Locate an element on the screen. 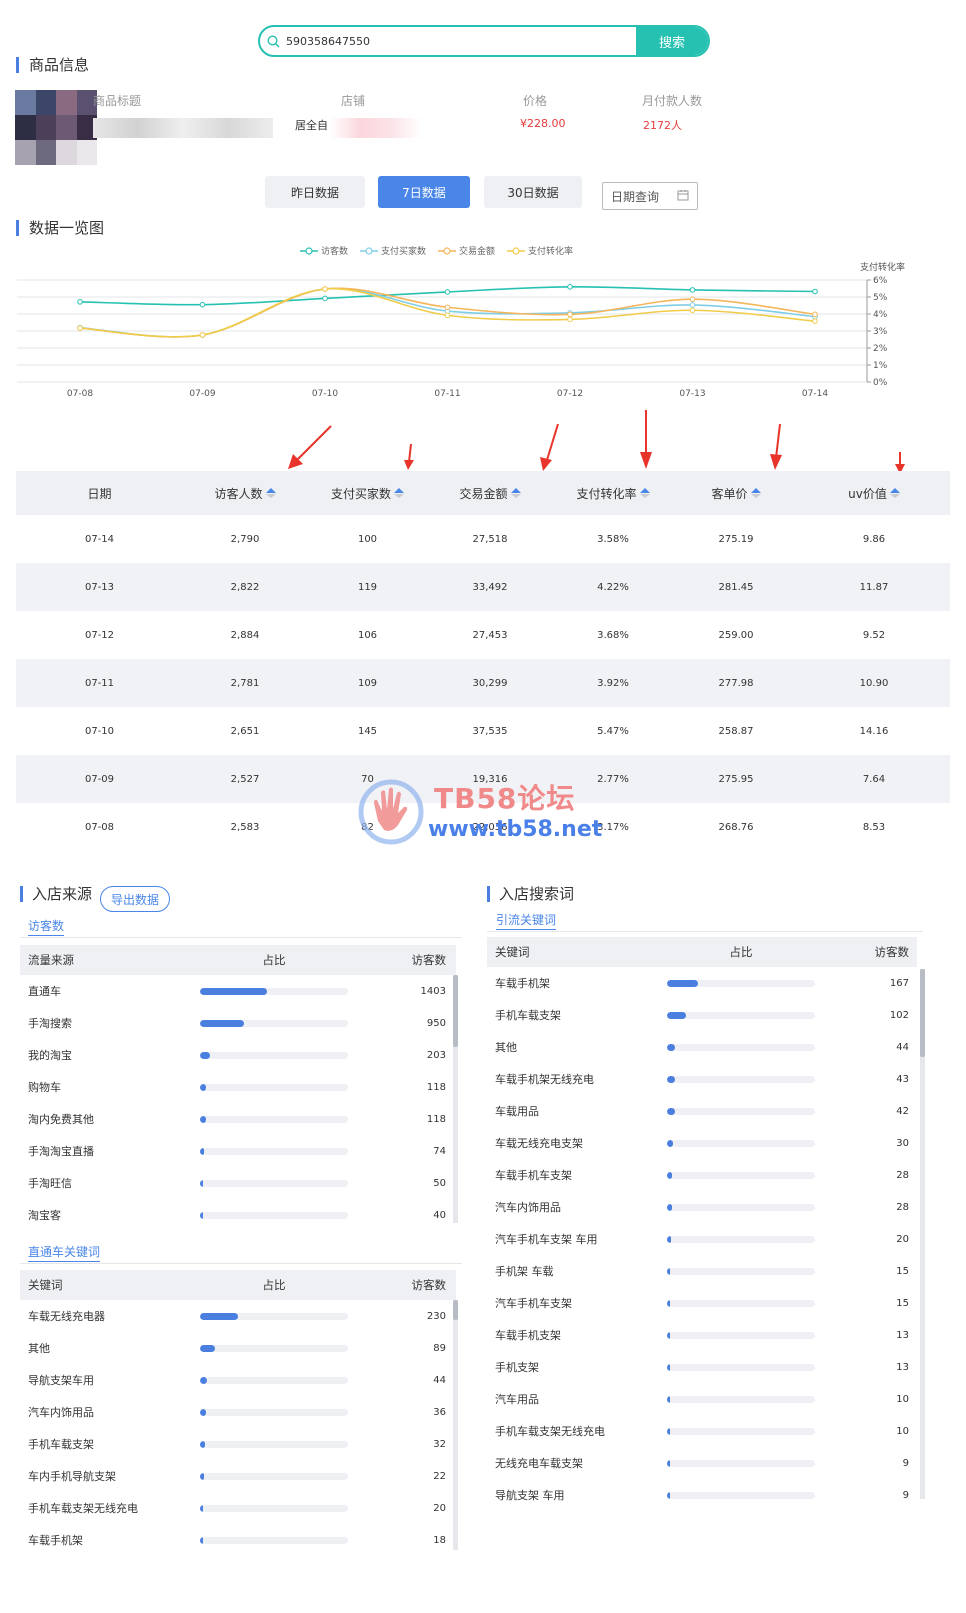  list-item: 车载手机支架 13 is located at coordinates (702, 1335).